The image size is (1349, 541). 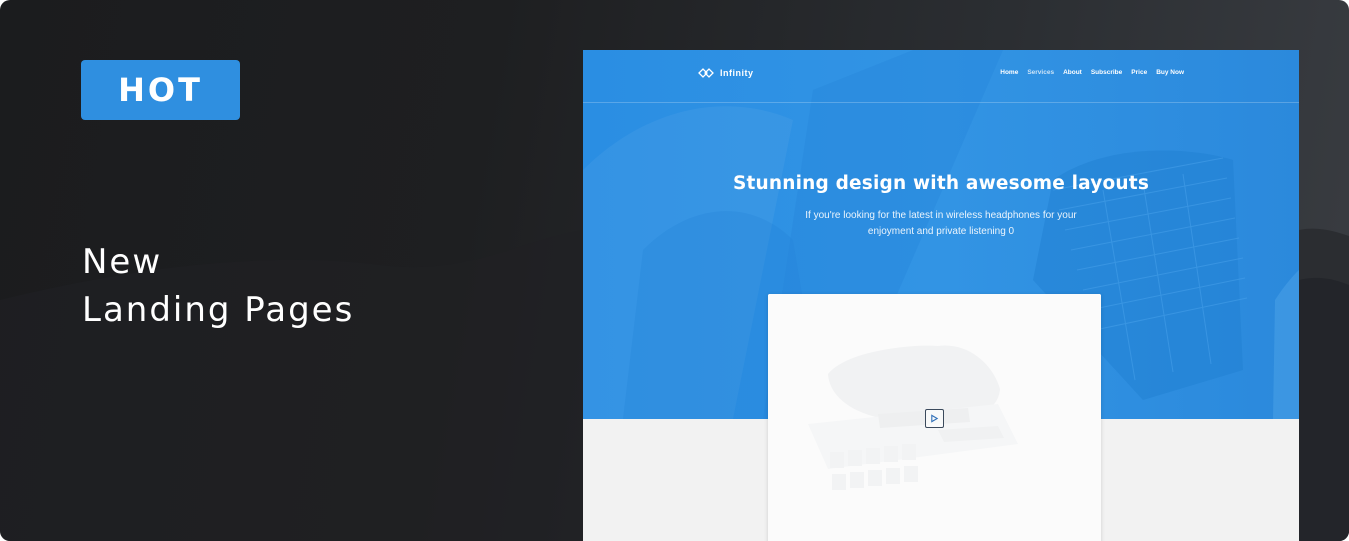 I want to click on nav-link-home: Home, so click(x=1009, y=72).